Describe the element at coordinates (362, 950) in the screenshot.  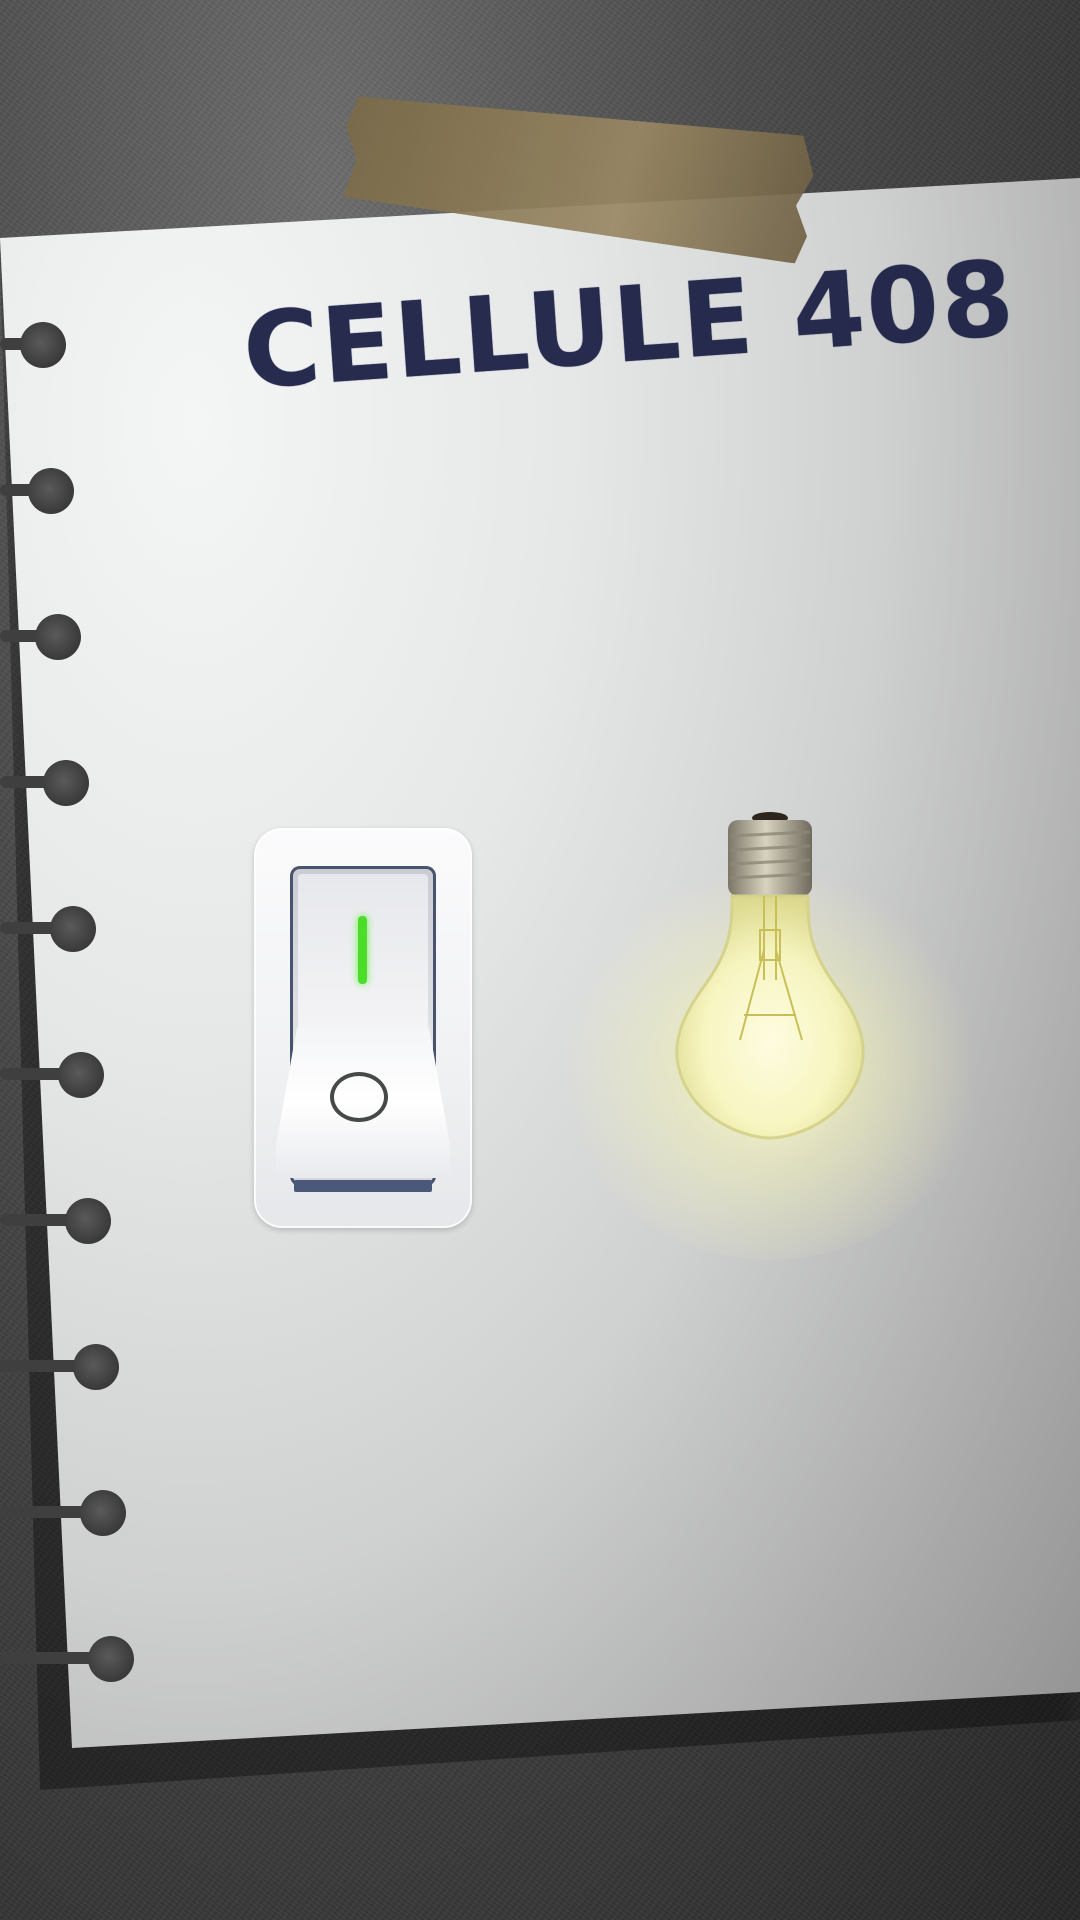
I see `switch-on-indicator-icon` at that location.